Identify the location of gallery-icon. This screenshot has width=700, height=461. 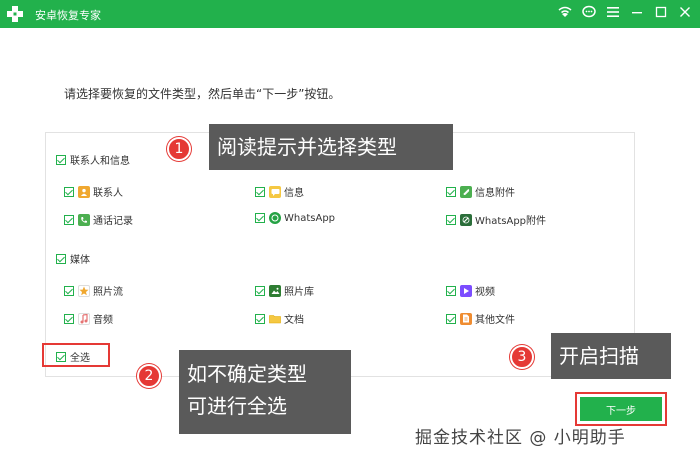
(275, 290).